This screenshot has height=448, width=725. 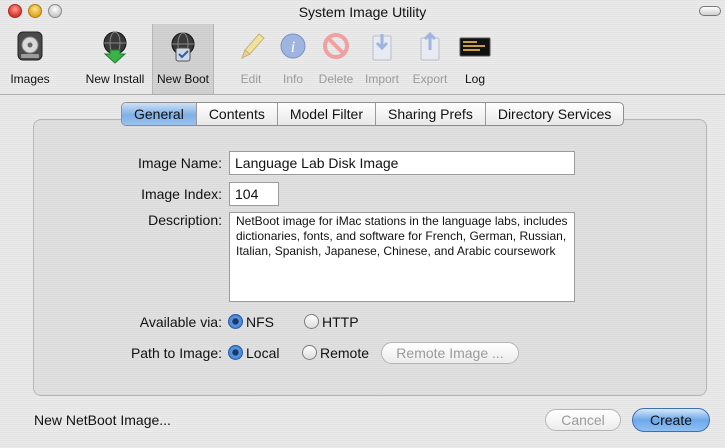 I want to click on http-radio-label: HTTP, so click(x=340, y=322).